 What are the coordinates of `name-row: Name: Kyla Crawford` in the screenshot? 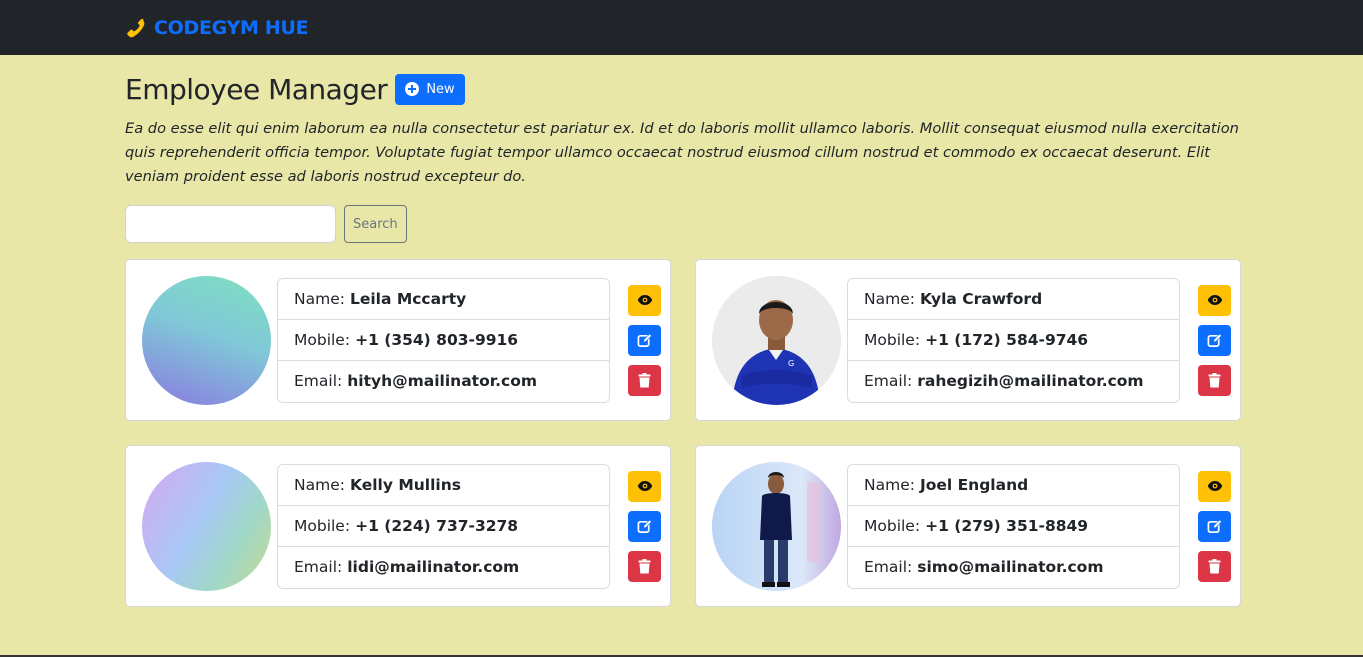 It's located at (1013, 299).